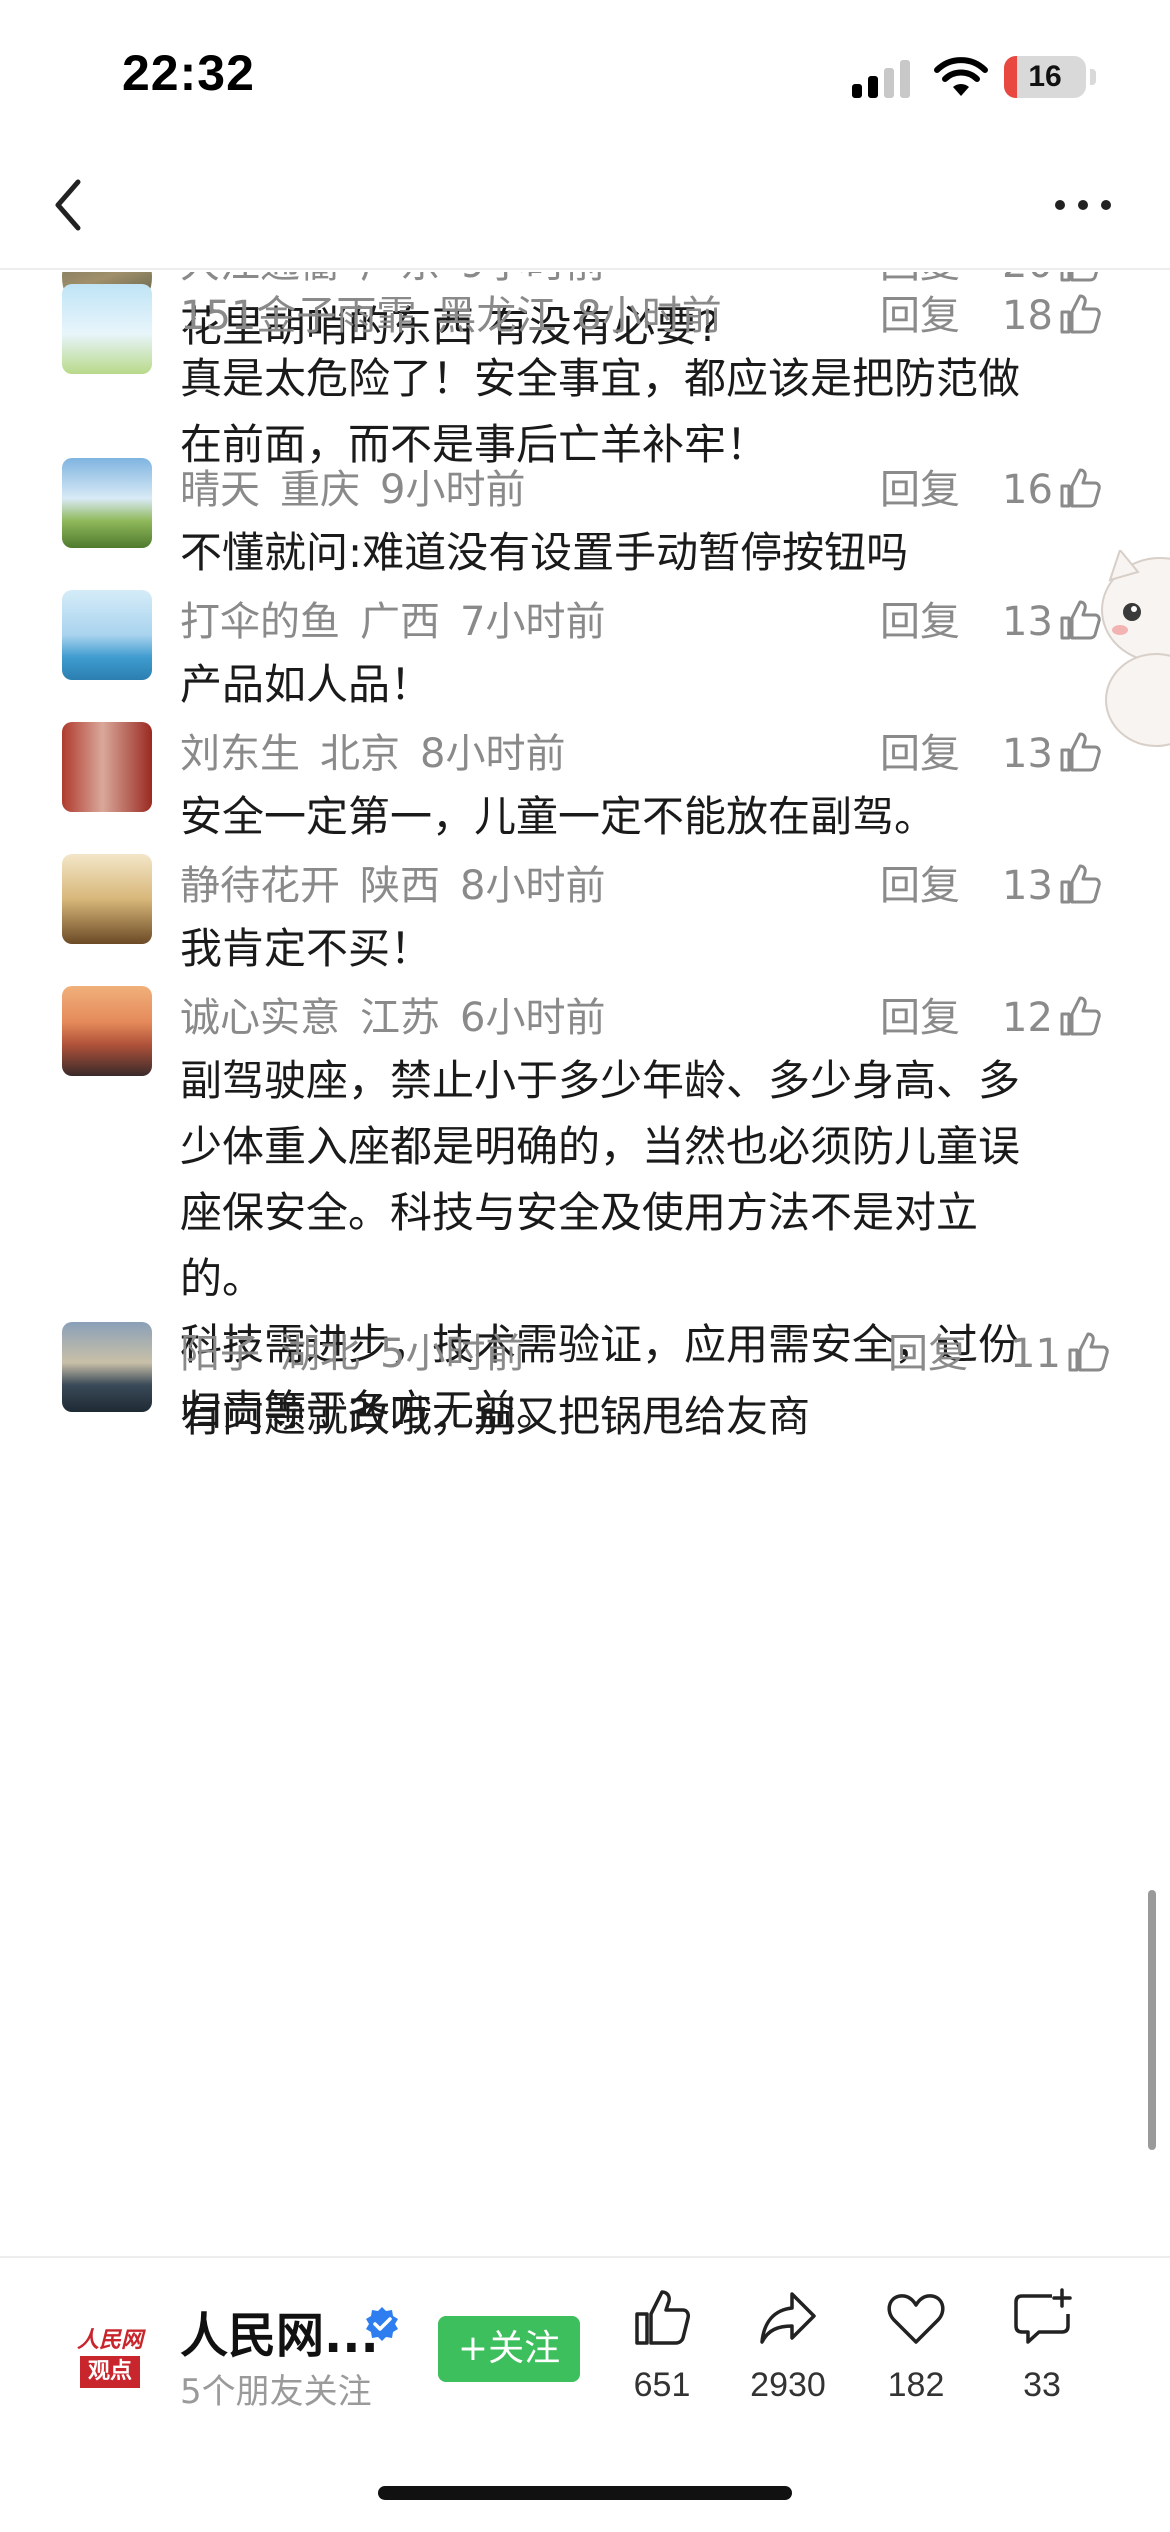 This screenshot has height=2532, width=1170. Describe the element at coordinates (585, 2493) in the screenshot. I see `home-indicator` at that location.